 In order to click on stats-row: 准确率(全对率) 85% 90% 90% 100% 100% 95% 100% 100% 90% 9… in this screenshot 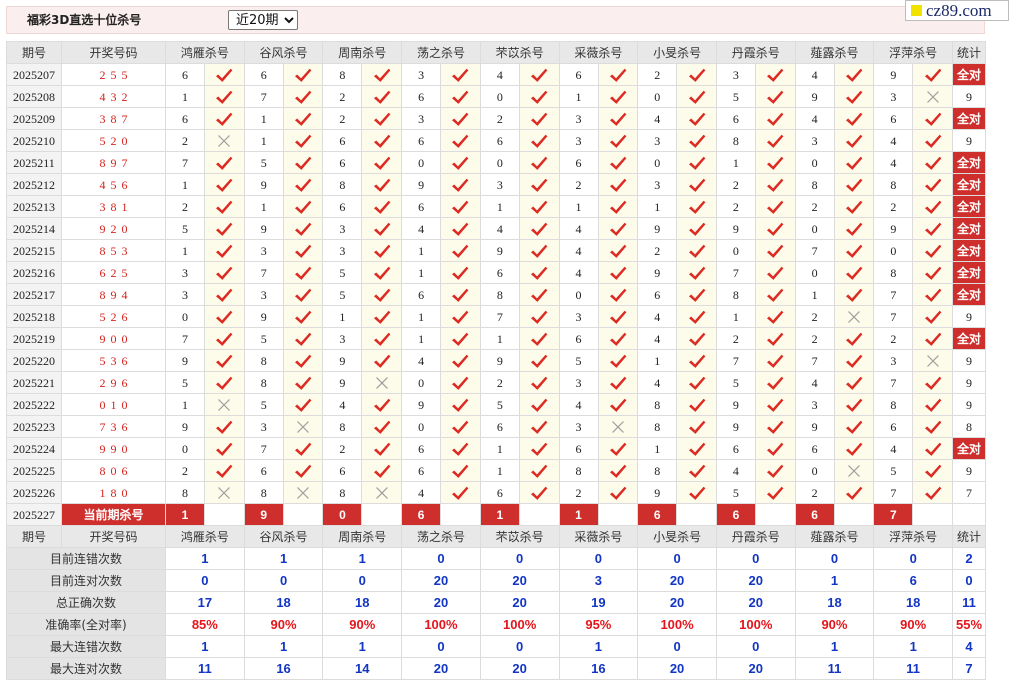, I will do `click(496, 624)`.